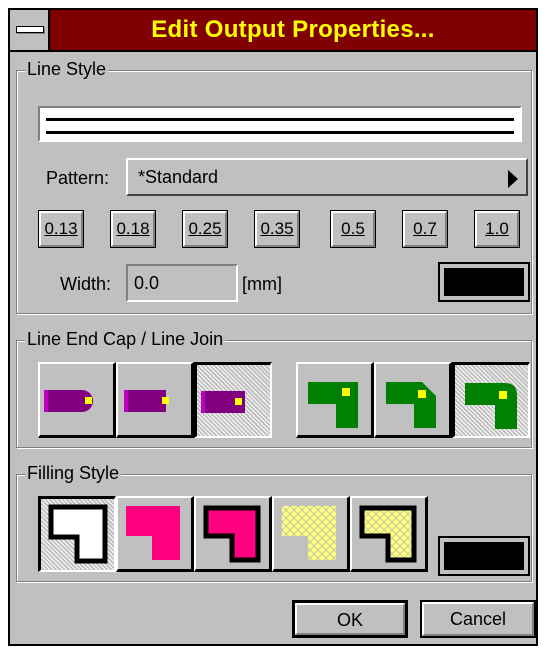 The width and height of the screenshot is (548, 652). I want to click on flat-cap-button, so click(155, 400).